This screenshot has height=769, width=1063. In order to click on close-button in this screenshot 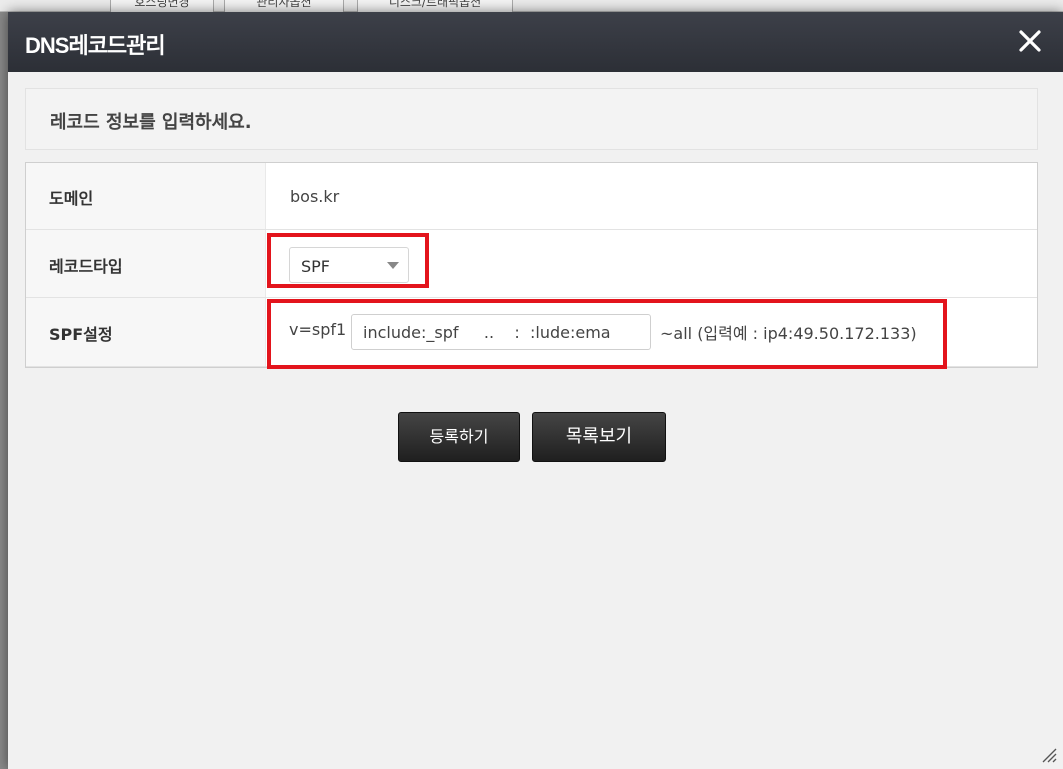, I will do `click(1030, 41)`.